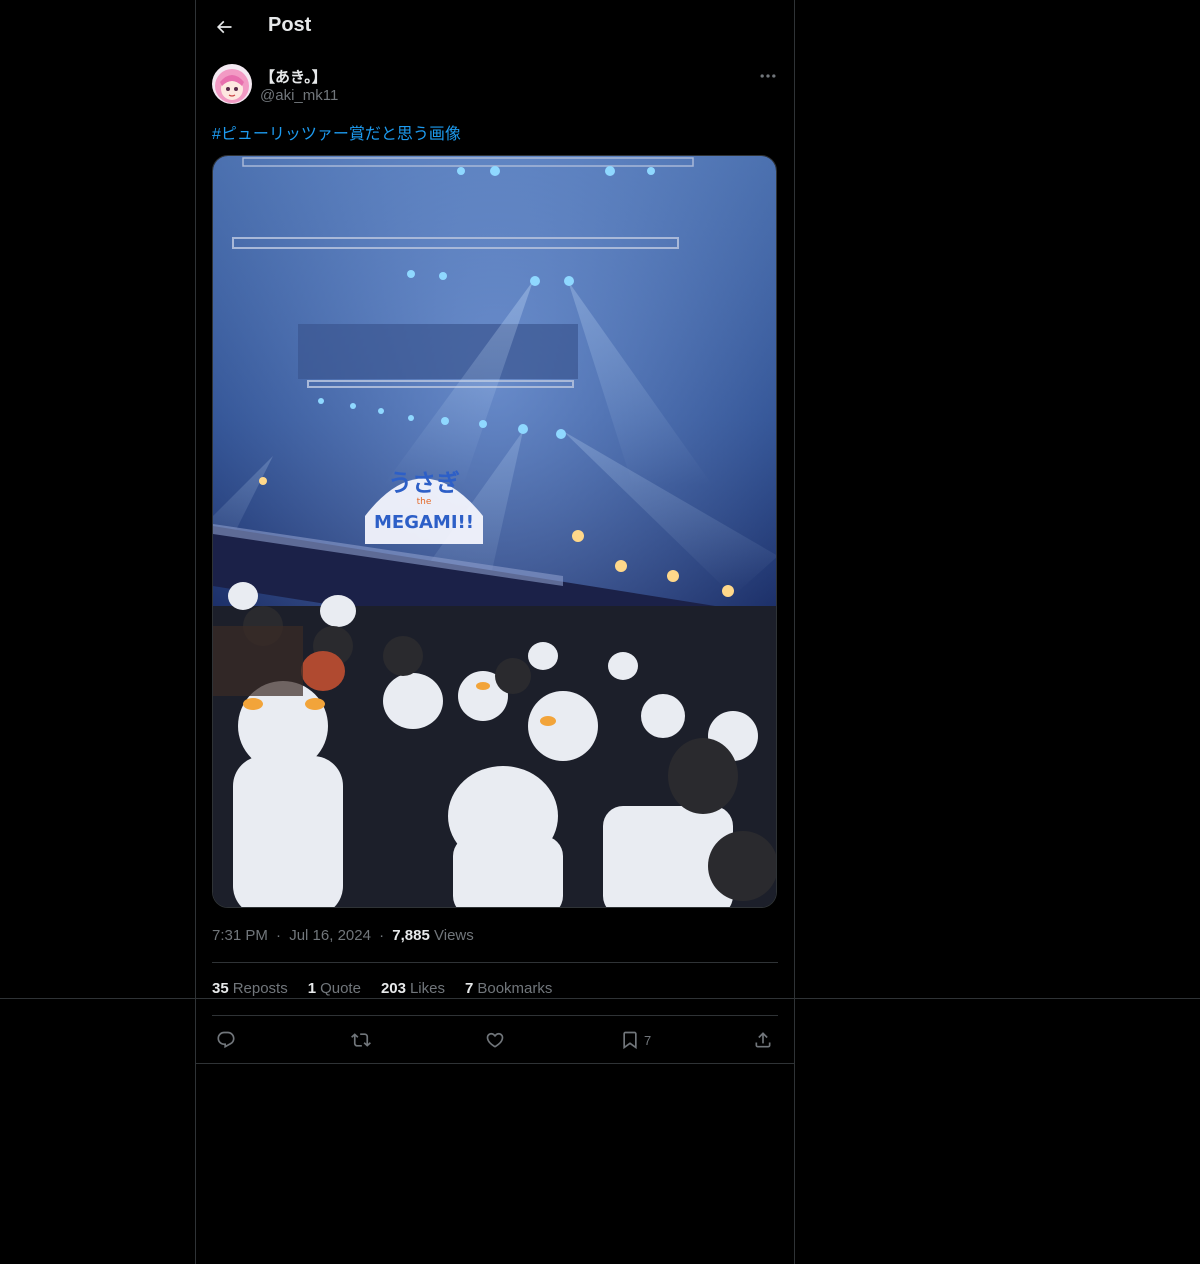 The width and height of the screenshot is (1200, 1264). What do you see at coordinates (240, 935) in the screenshot?
I see `tweet-time-link: 7:31 PM` at bounding box center [240, 935].